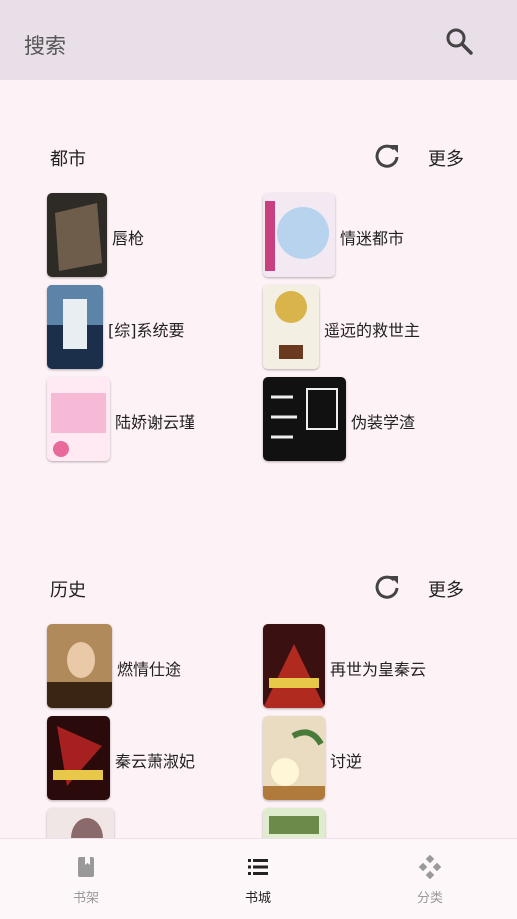 The image size is (517, 919). What do you see at coordinates (155, 422) in the screenshot?
I see `book-title: 陆娇谢云瑾` at bounding box center [155, 422].